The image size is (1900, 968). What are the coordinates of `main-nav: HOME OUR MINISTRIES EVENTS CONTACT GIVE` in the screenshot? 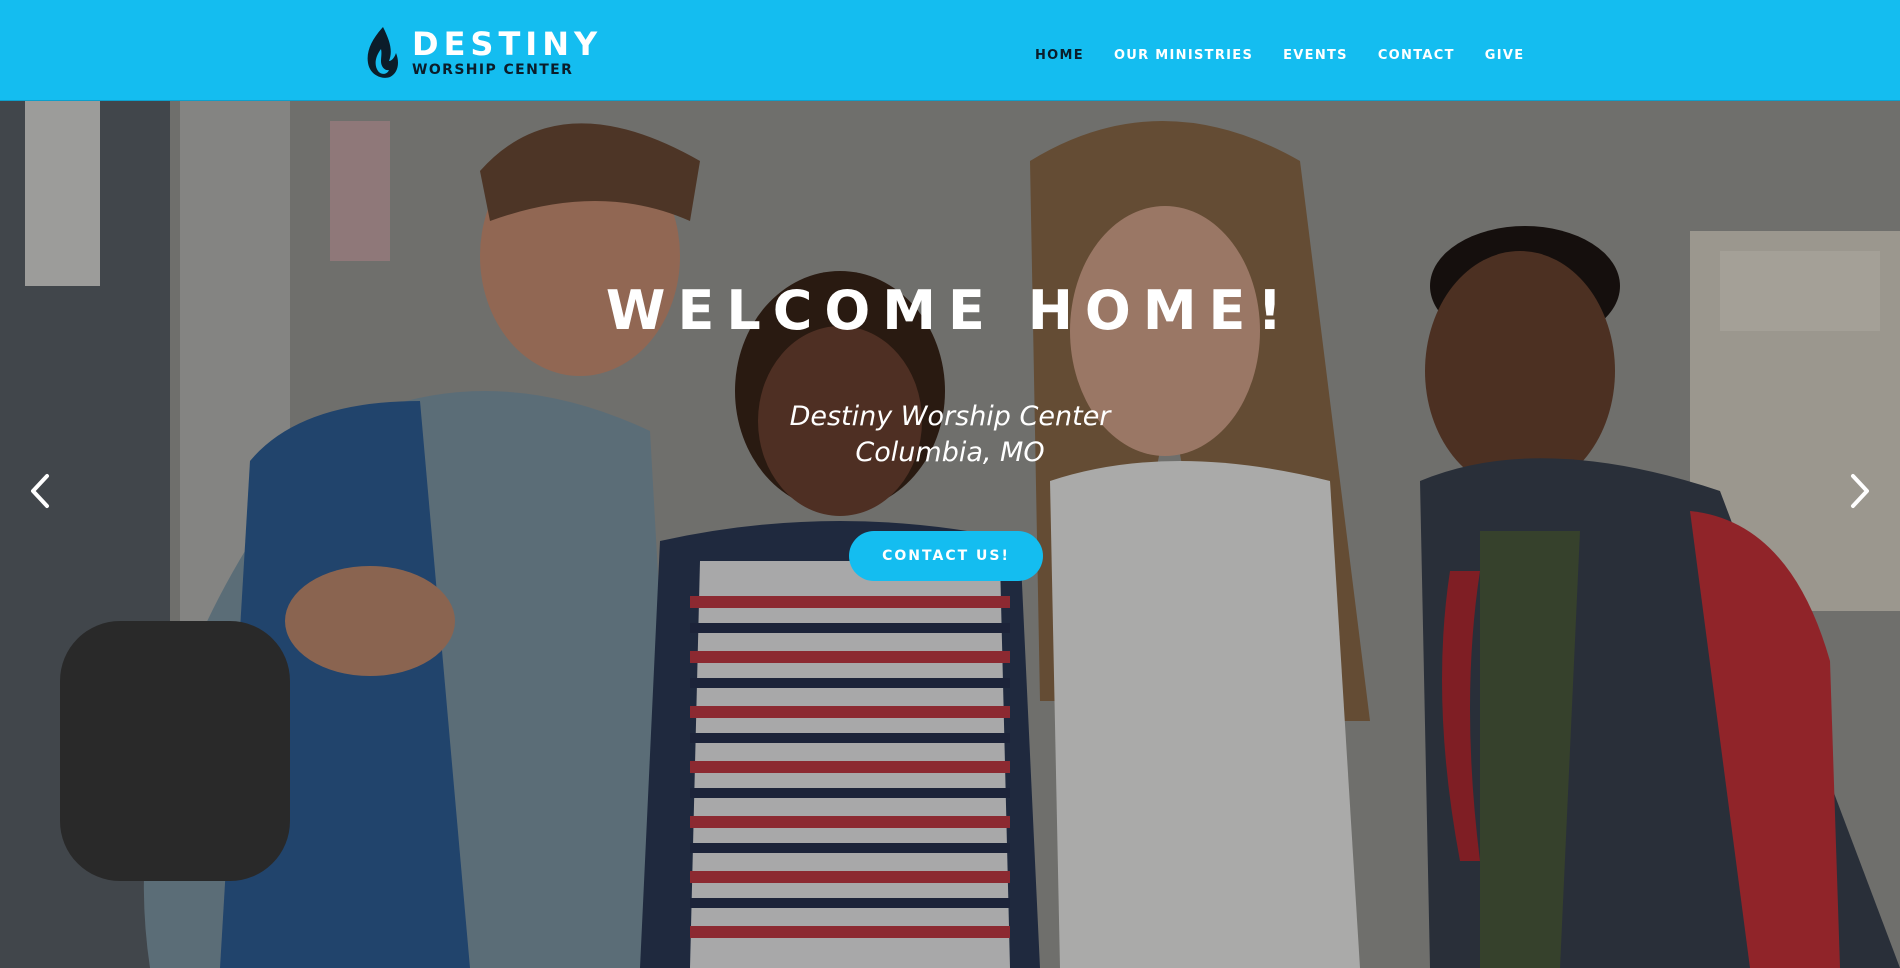 It's located at (1279, 55).